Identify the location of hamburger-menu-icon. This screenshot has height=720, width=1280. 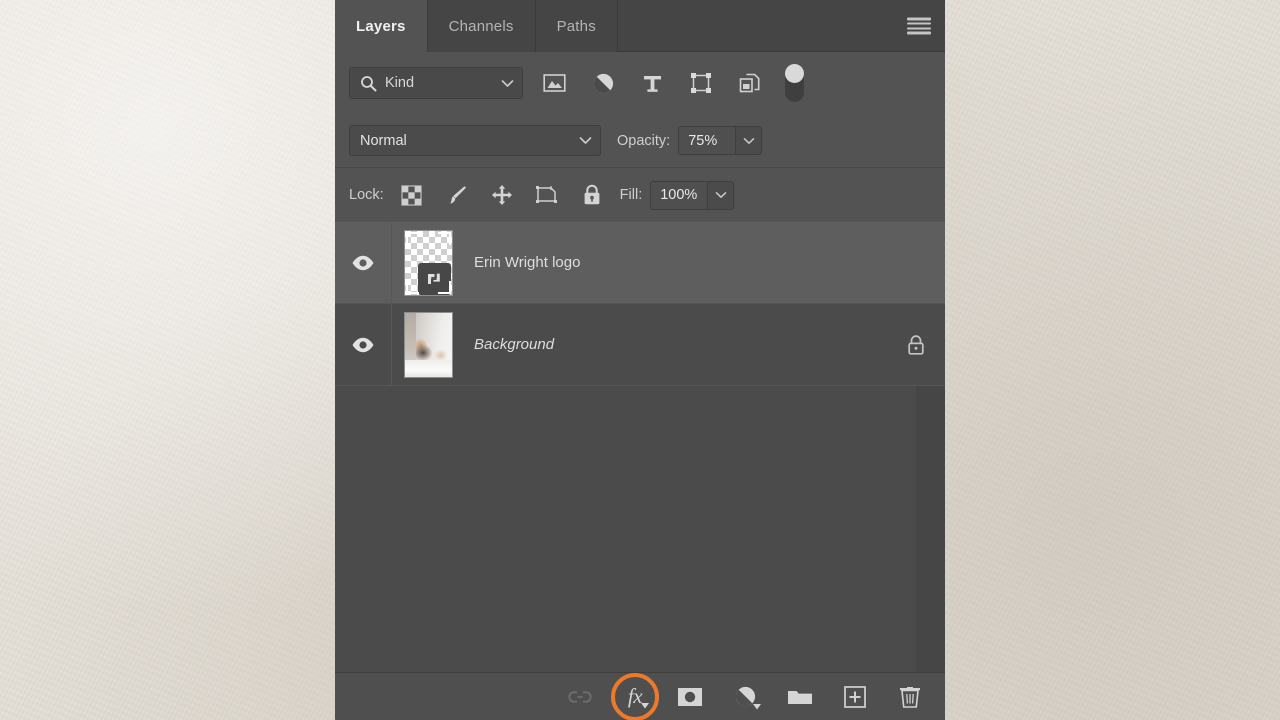
(919, 26).